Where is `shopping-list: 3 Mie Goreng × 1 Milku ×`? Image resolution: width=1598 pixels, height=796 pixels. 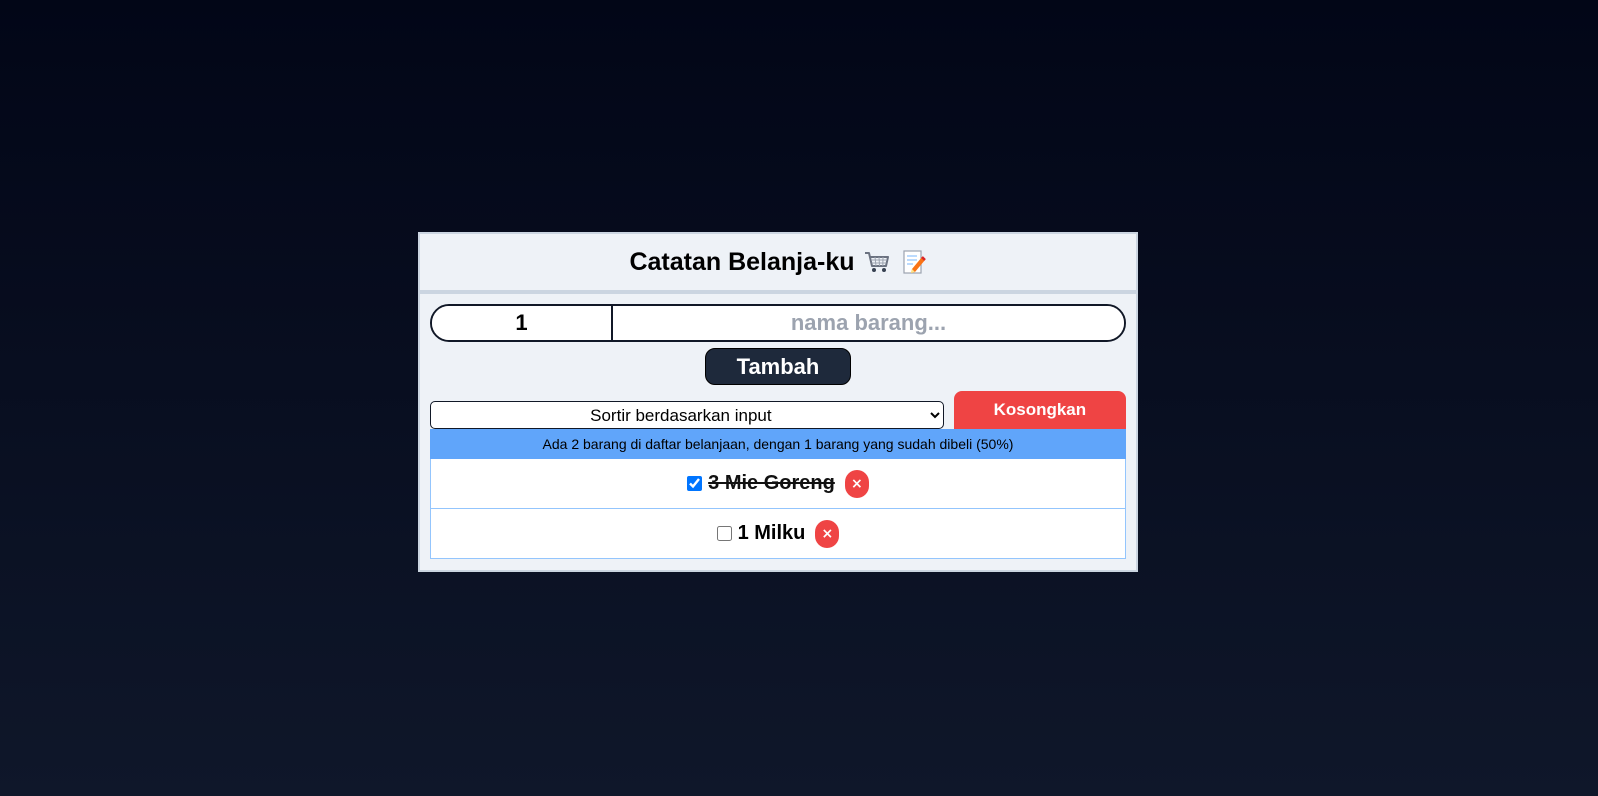
shopping-list: 3 Mie Goreng × 1 Milku × is located at coordinates (778, 509).